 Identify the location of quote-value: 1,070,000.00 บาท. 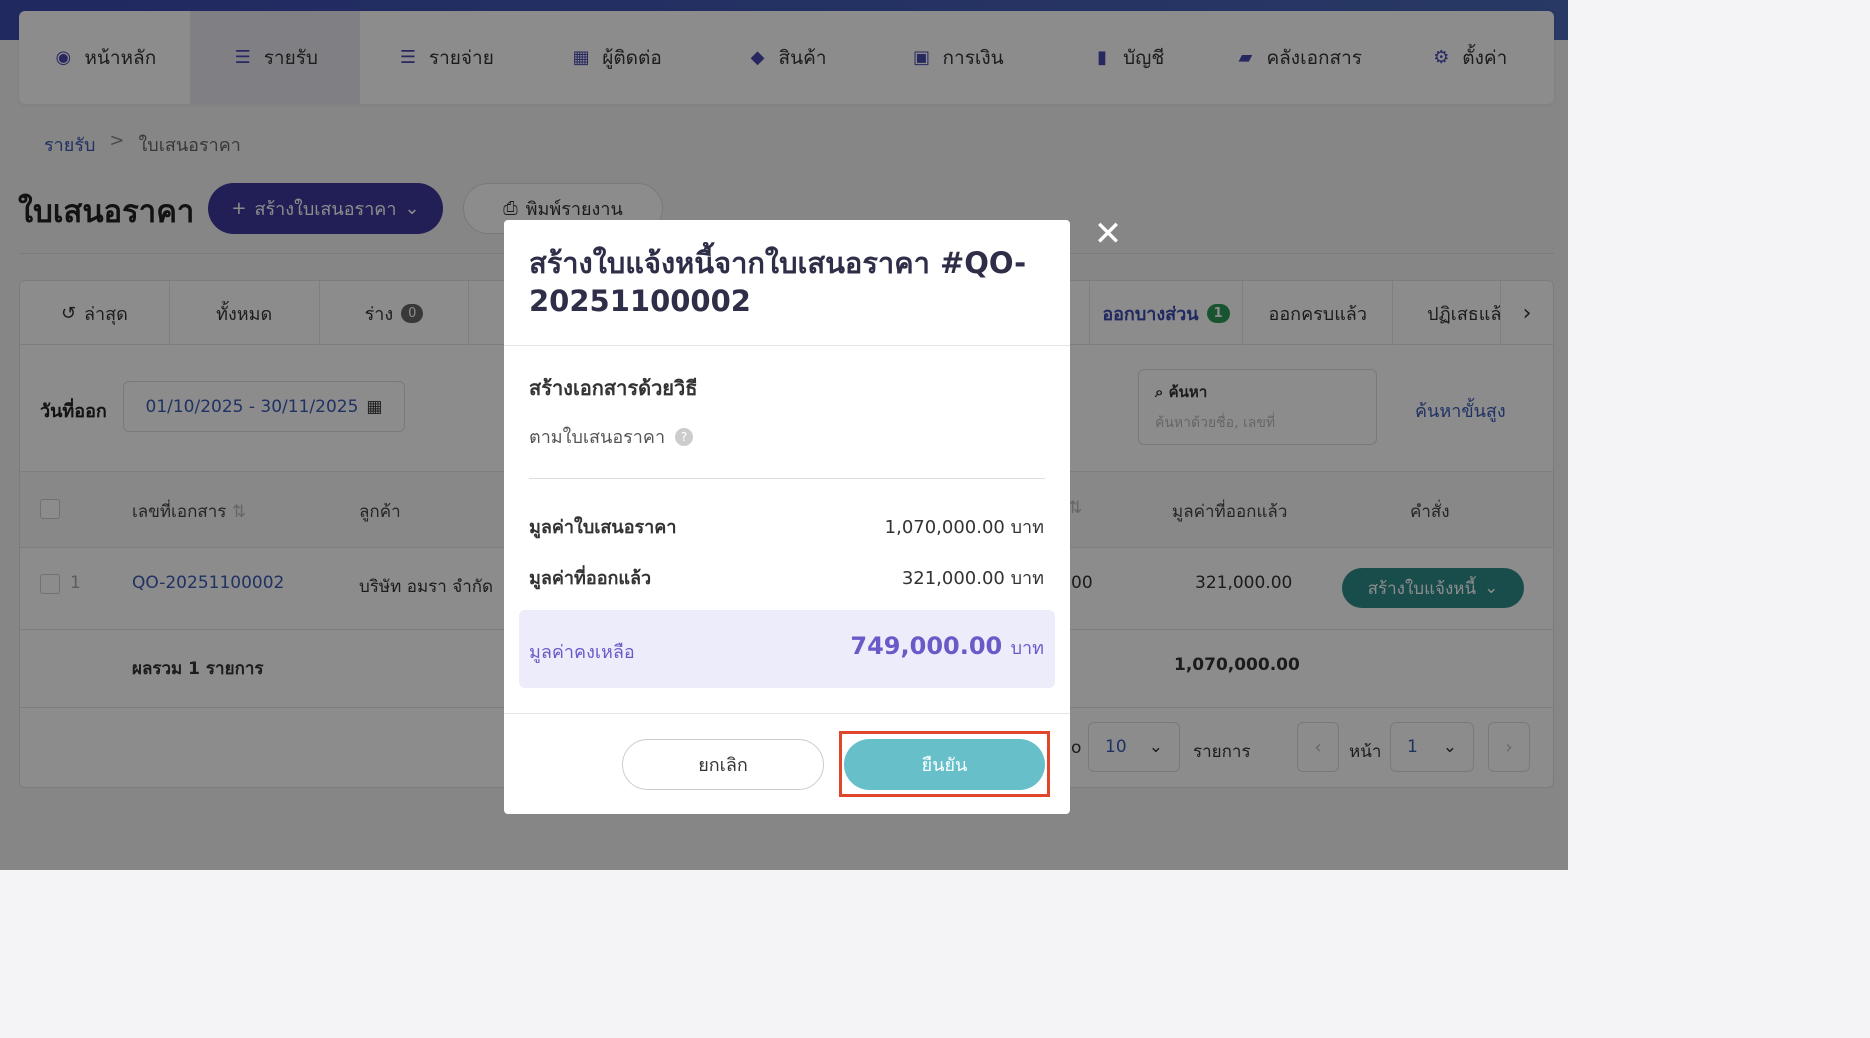
(964, 527).